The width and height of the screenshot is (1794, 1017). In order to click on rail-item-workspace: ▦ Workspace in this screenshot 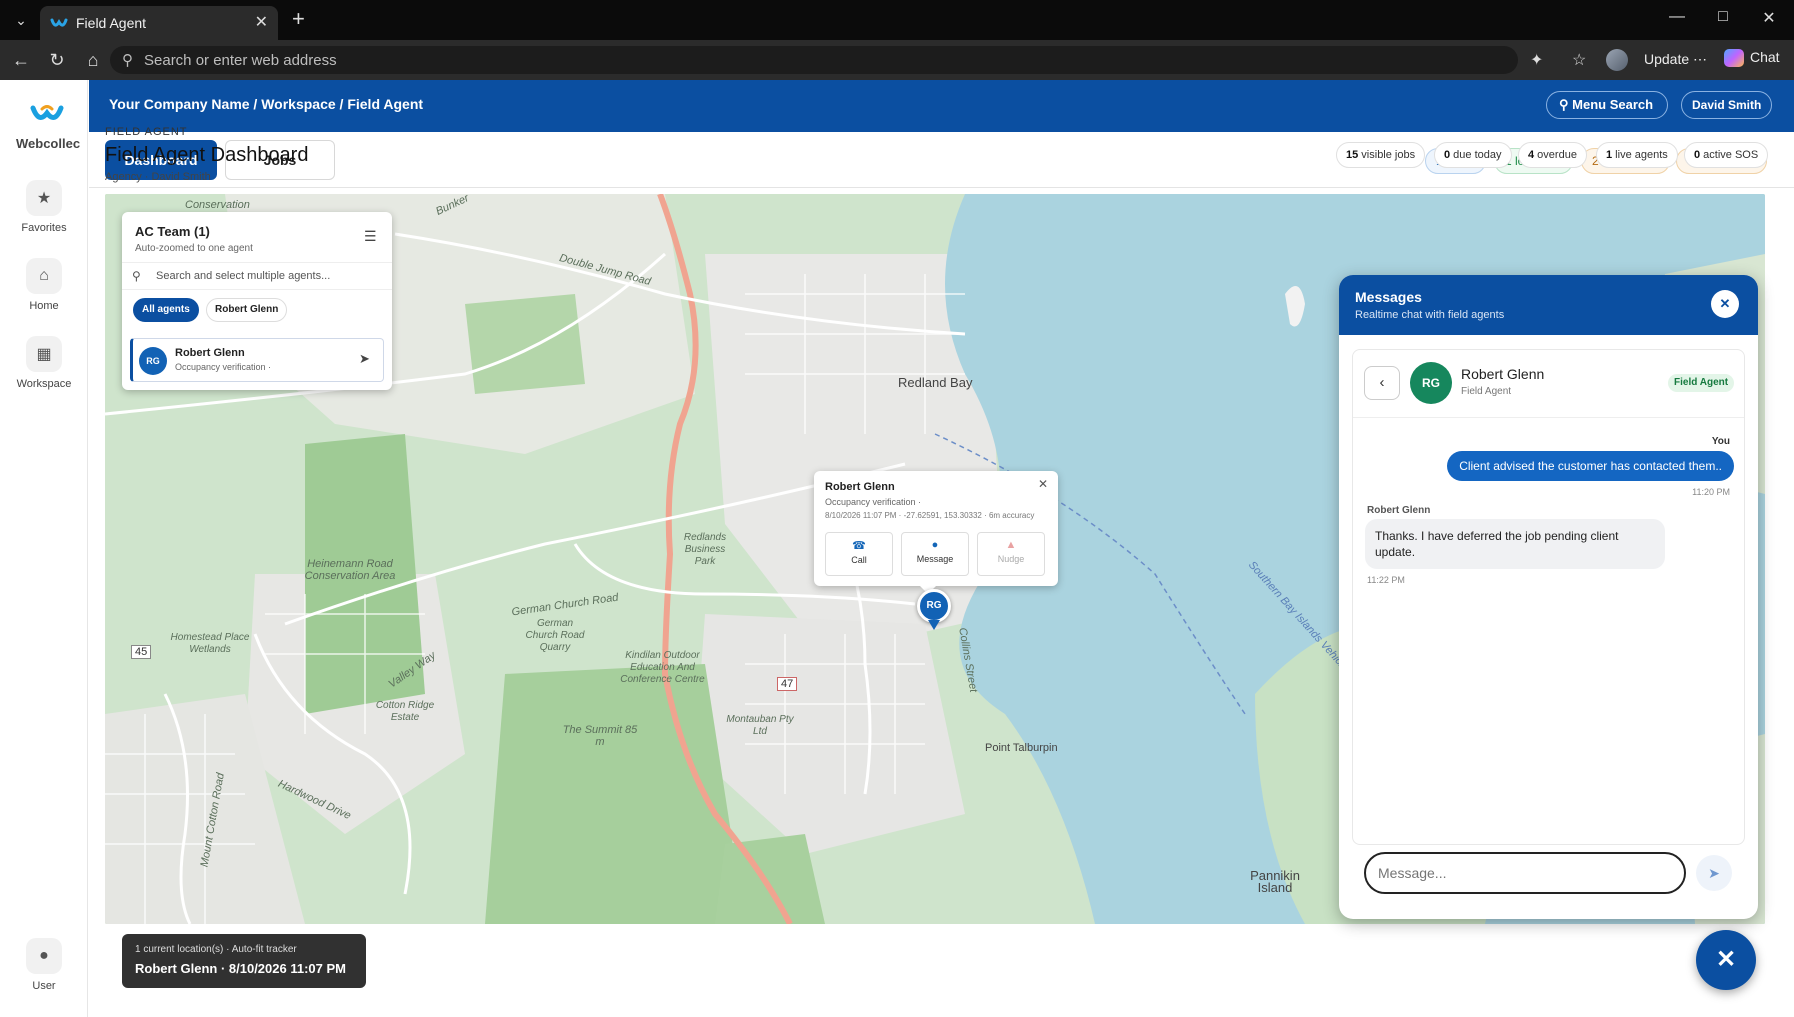, I will do `click(44, 363)`.